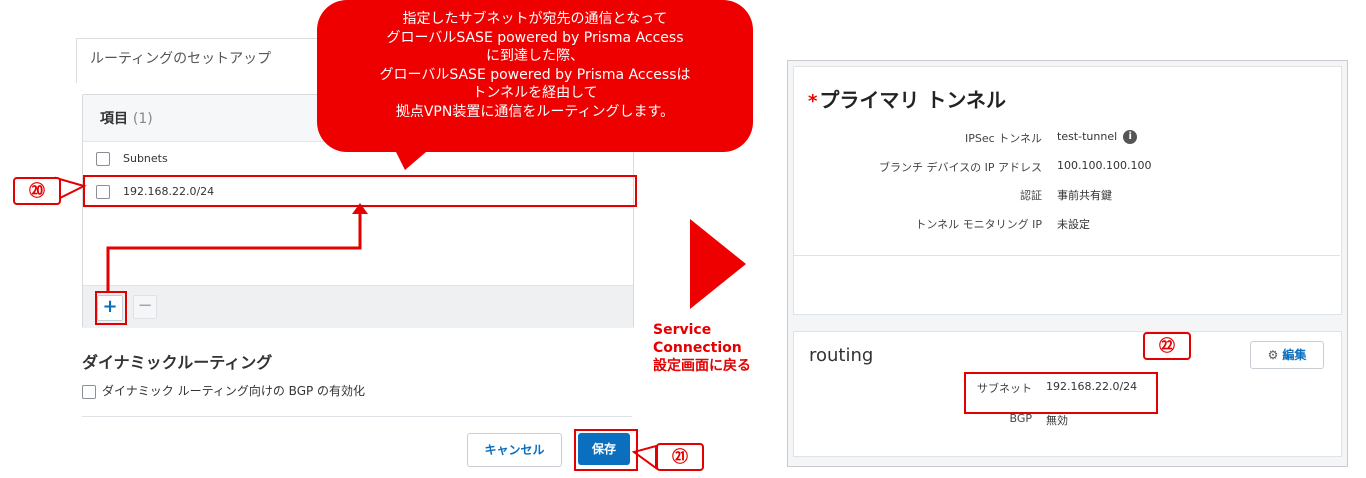  Describe the element at coordinates (1294, 355) in the screenshot. I see `edit-button-label: 編集` at that location.